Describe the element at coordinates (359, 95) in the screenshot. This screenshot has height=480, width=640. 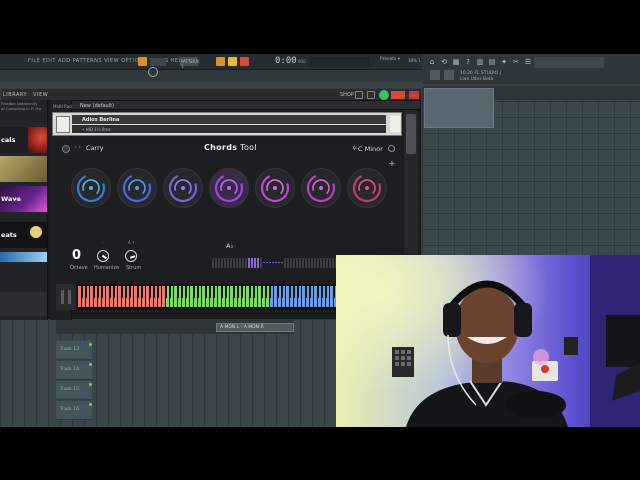
I see `layout-icon` at that location.